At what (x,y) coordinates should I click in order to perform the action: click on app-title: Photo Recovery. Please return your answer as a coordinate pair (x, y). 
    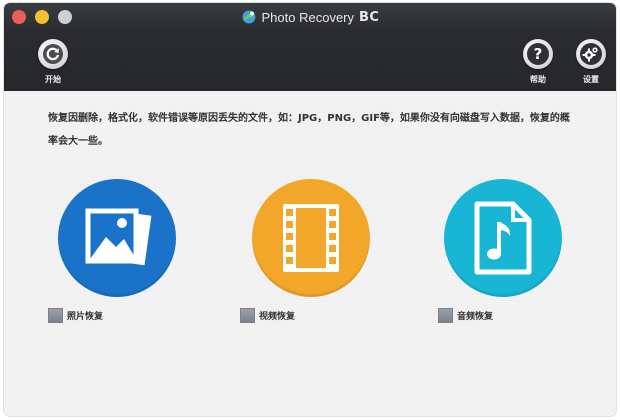
    Looking at the image, I should click on (308, 17).